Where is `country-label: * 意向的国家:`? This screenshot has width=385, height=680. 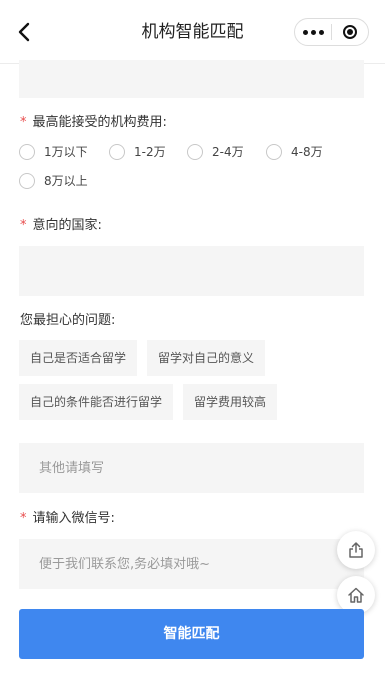 country-label: * 意向的国家: is located at coordinates (61, 226).